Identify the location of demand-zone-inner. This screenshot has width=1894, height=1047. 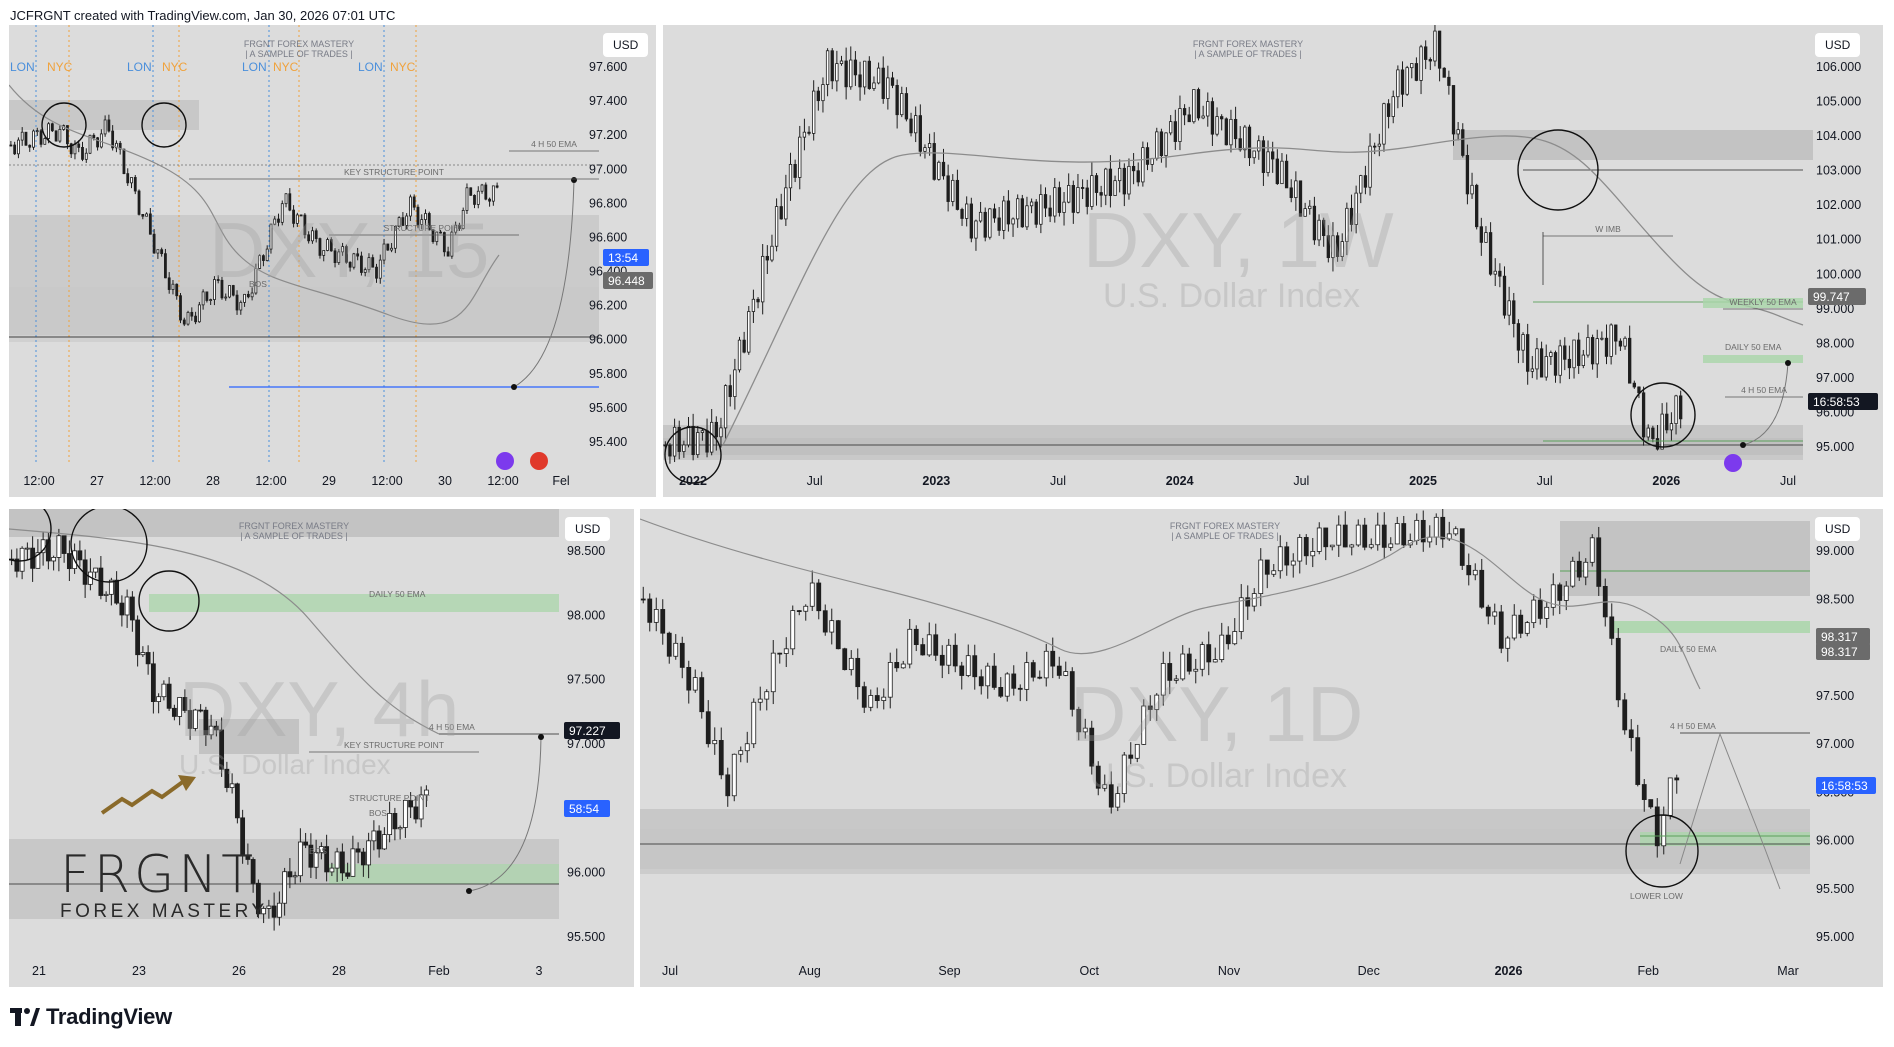
(1225, 851).